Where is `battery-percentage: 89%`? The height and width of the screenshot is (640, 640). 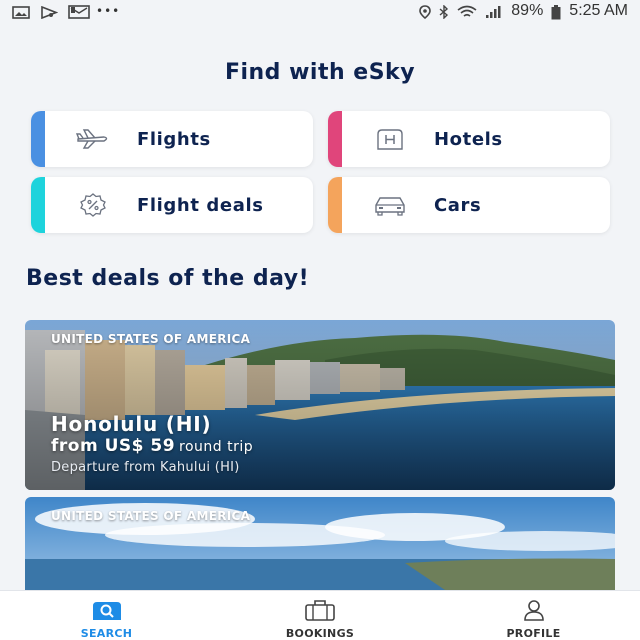 battery-percentage: 89% is located at coordinates (527, 10).